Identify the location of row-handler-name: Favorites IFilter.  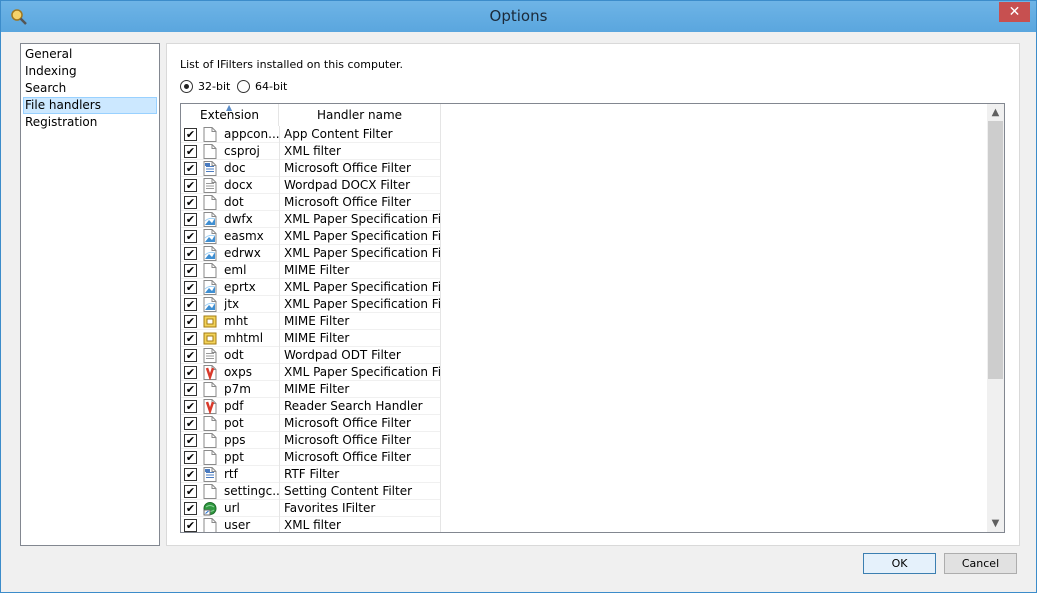
(360, 508).